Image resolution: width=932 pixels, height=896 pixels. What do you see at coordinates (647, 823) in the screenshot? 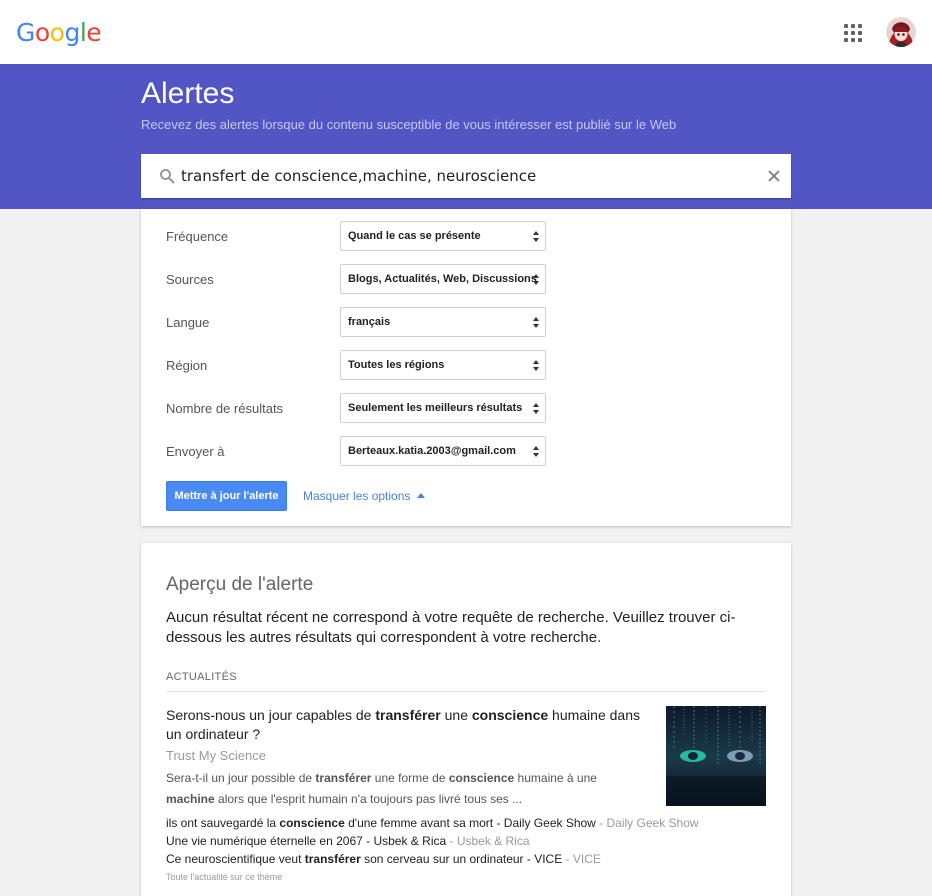
I see `more-source: - Daily Geek Show` at bounding box center [647, 823].